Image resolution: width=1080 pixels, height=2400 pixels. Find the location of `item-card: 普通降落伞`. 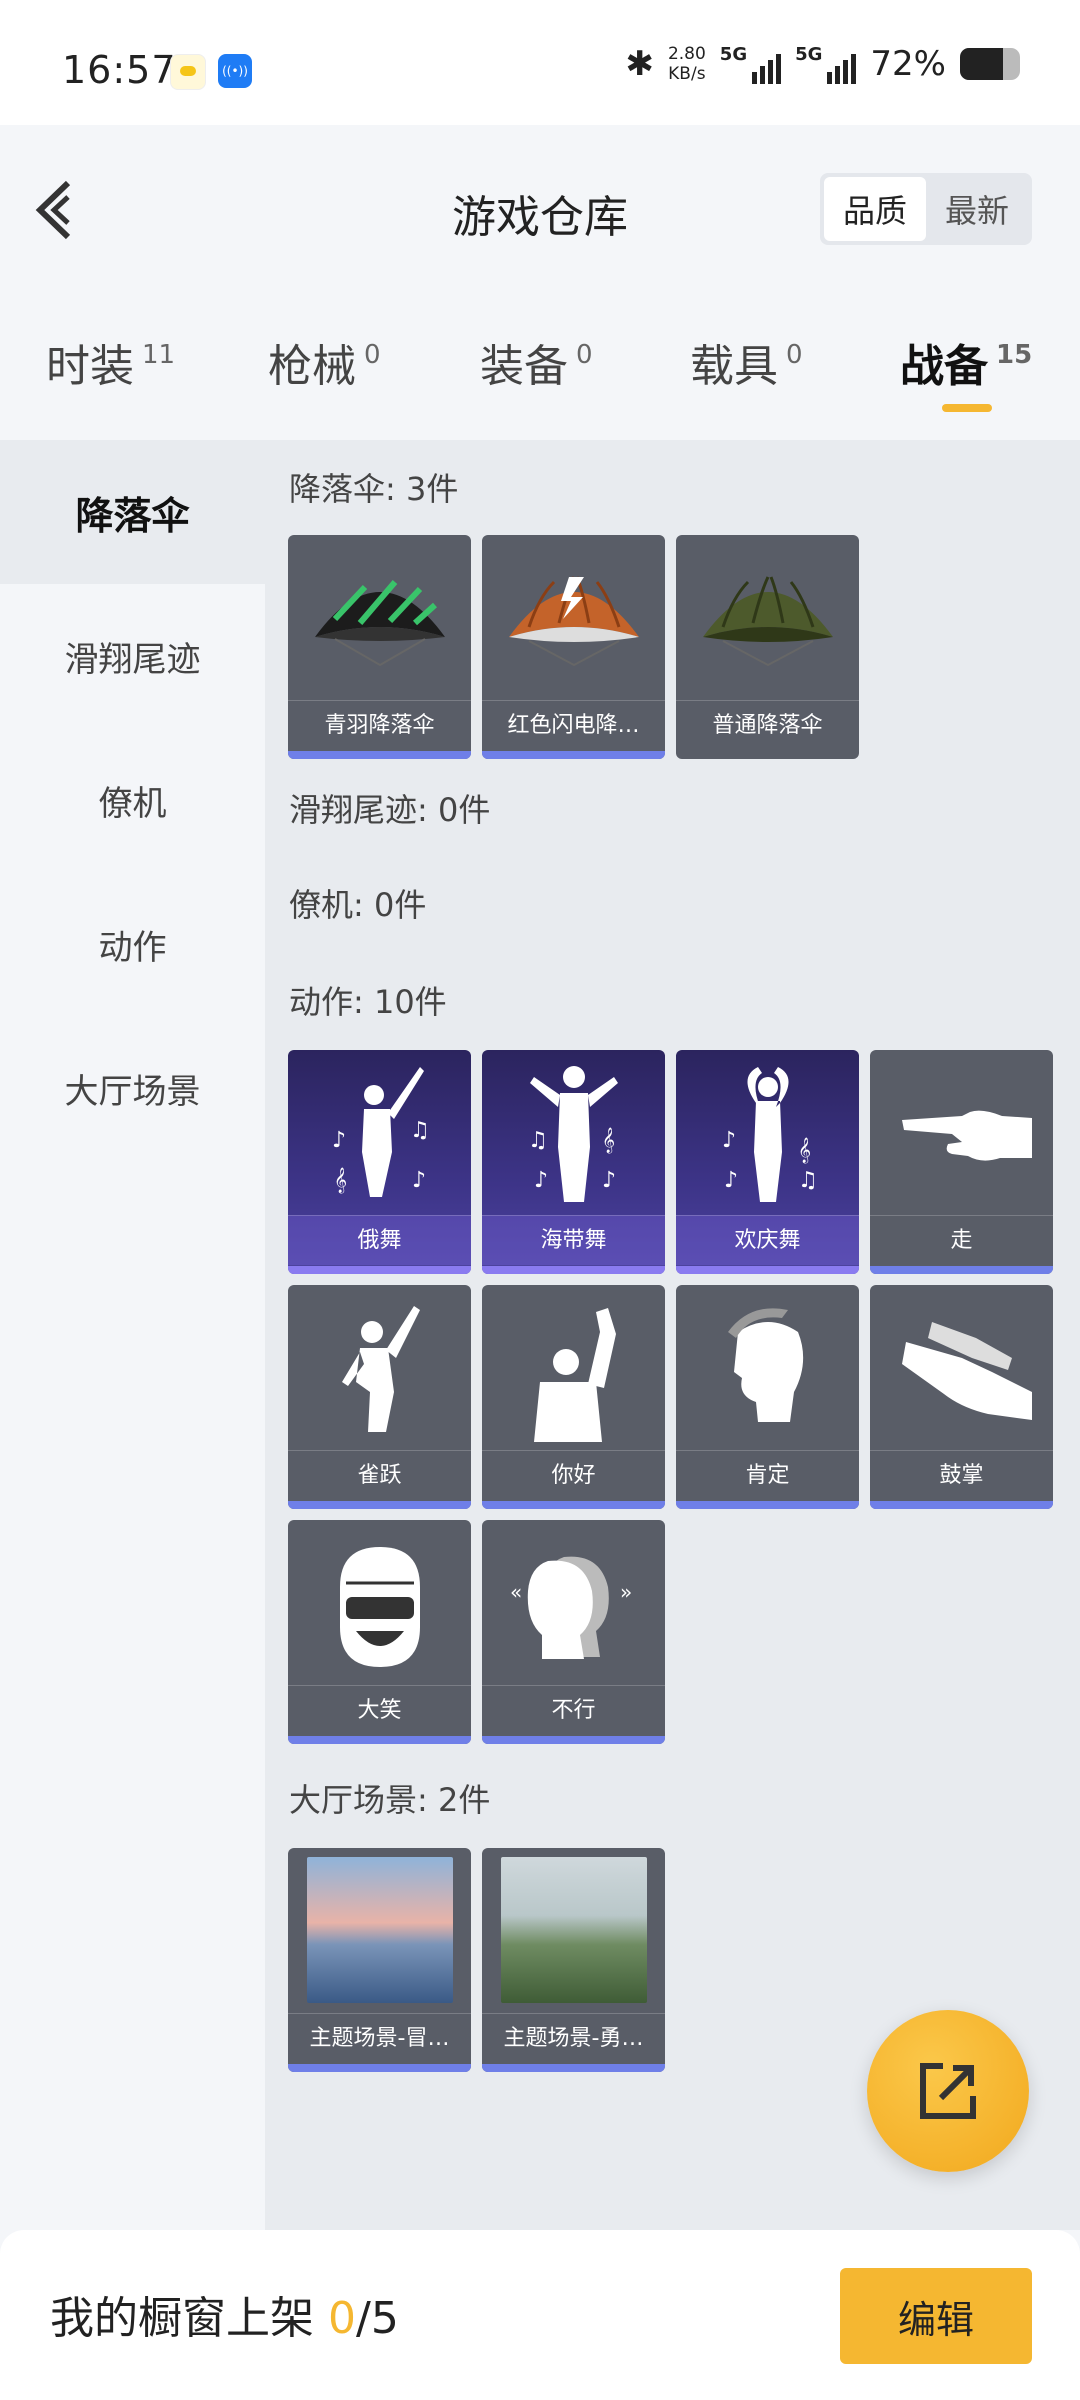

item-card: 普通降落伞 is located at coordinates (767, 647).